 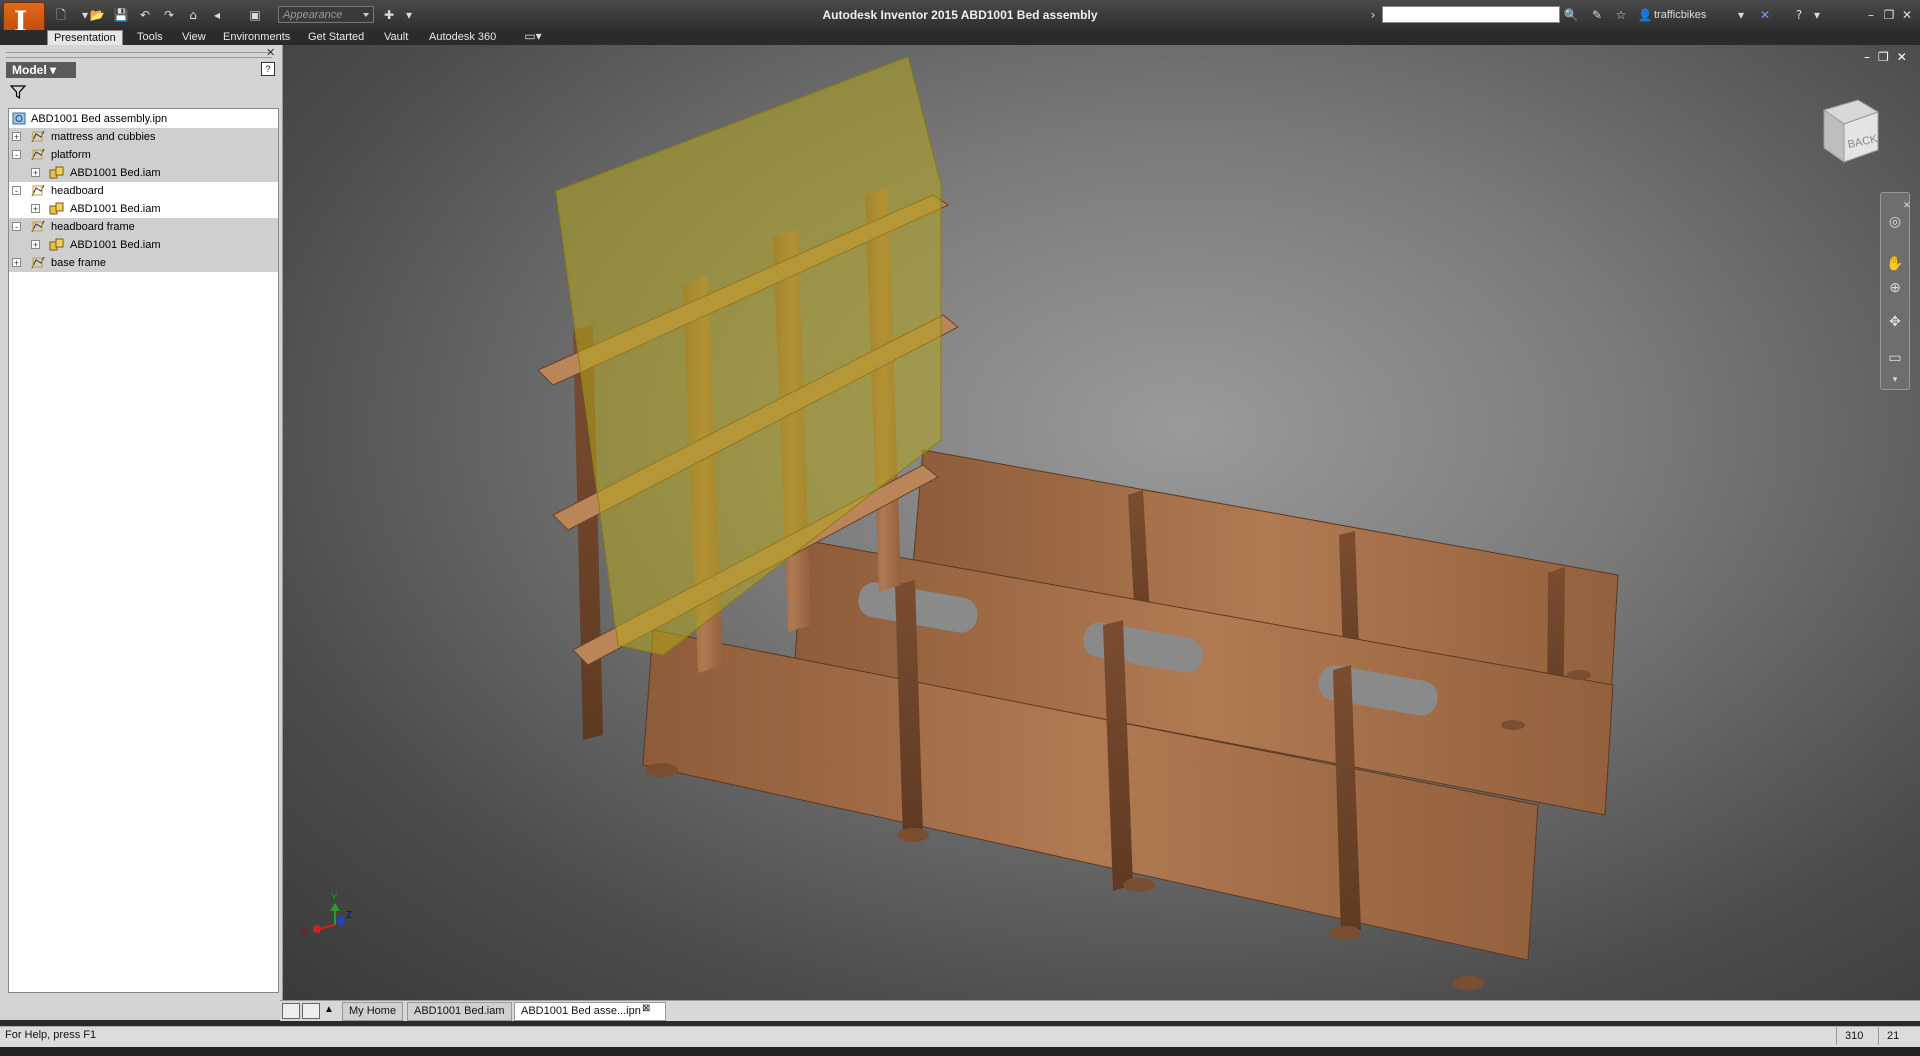 What do you see at coordinates (1859, 1036) in the screenshot?
I see `status-count-occurrences: 310` at bounding box center [1859, 1036].